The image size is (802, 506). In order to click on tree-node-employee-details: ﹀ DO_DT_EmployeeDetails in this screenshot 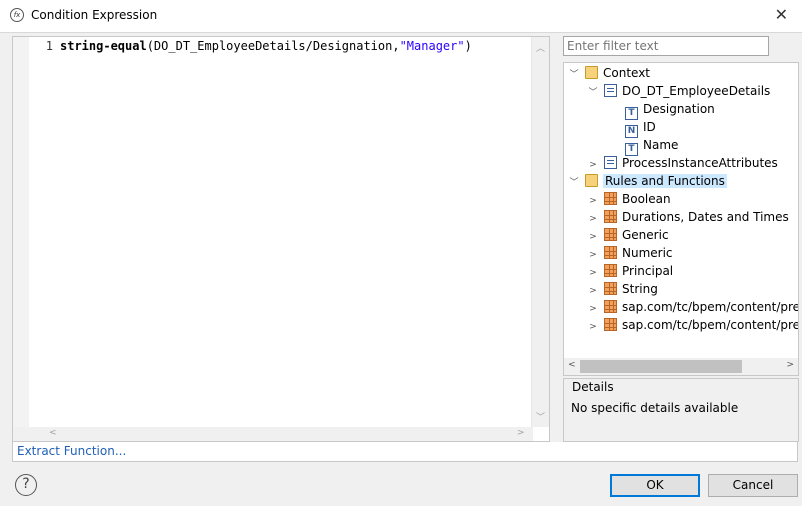, I will do `click(678, 91)`.